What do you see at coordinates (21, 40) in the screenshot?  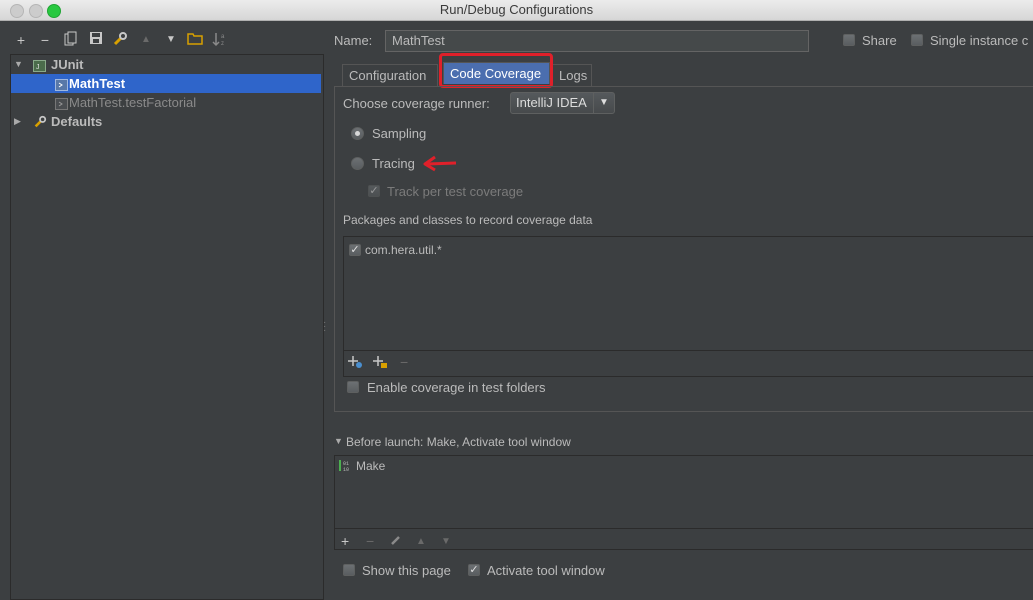 I see `add-configuration-button: +` at bounding box center [21, 40].